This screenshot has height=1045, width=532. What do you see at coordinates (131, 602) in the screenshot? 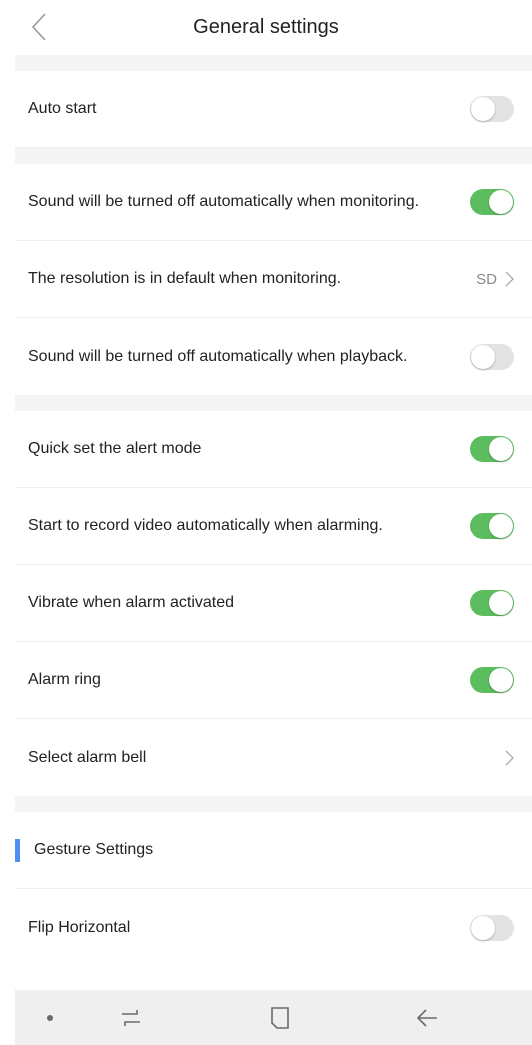
I see `setting-label: Vibrate when alarm activated` at bounding box center [131, 602].